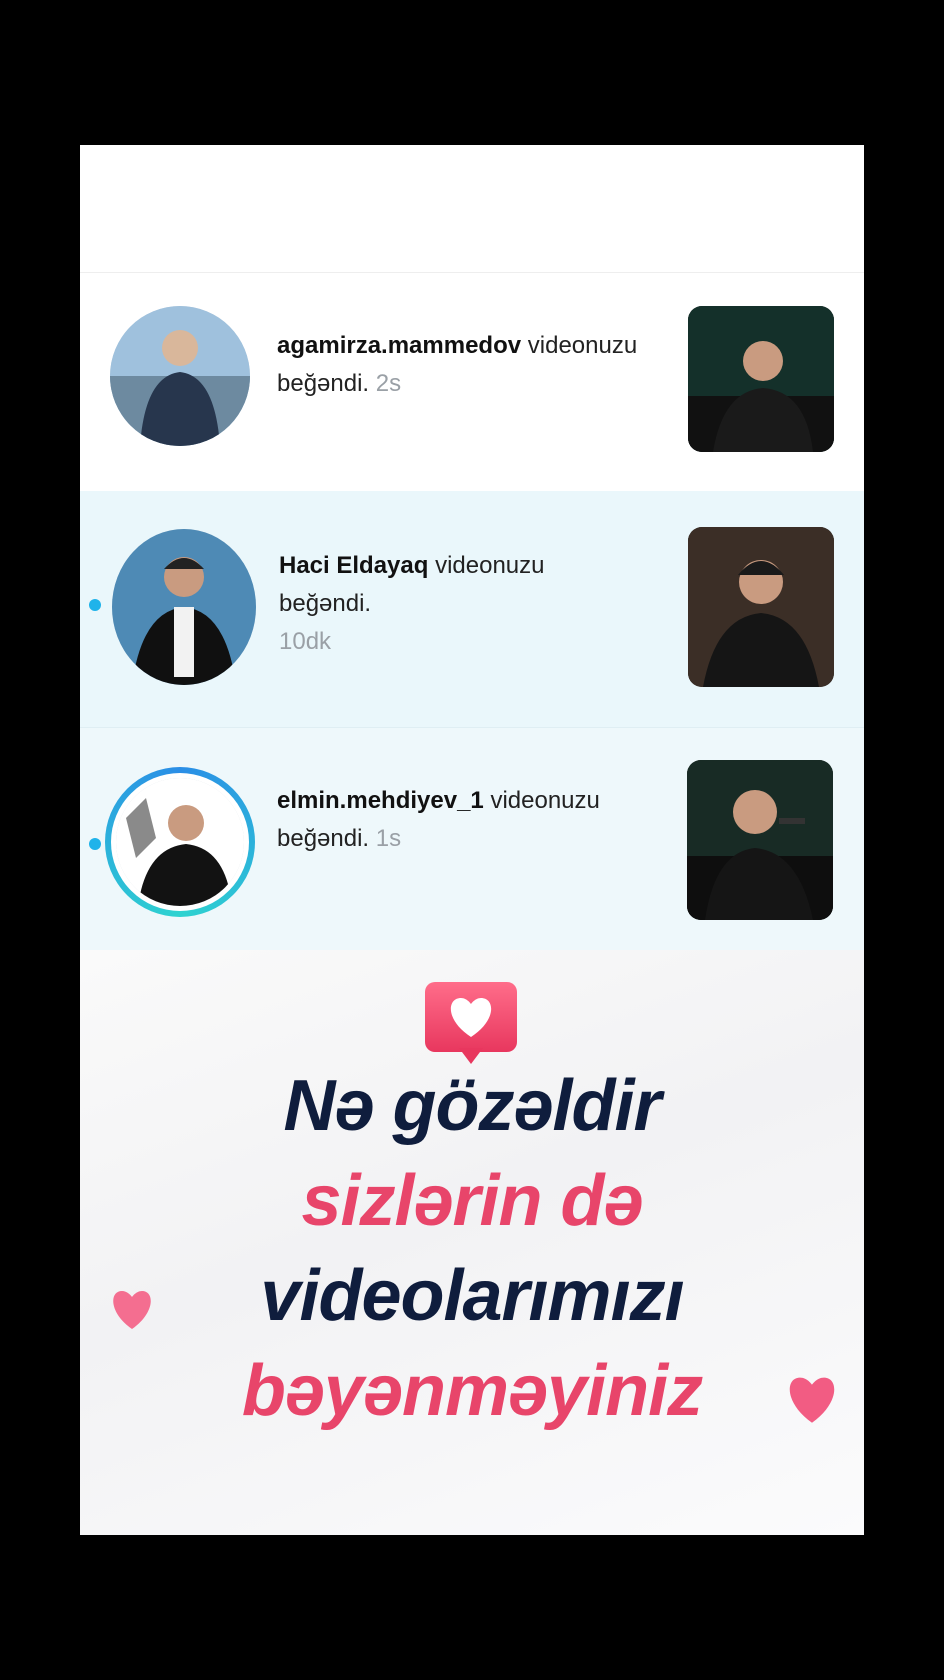 The width and height of the screenshot is (944, 1680). I want to click on promo-line-2: sizlərin də, so click(472, 1201).